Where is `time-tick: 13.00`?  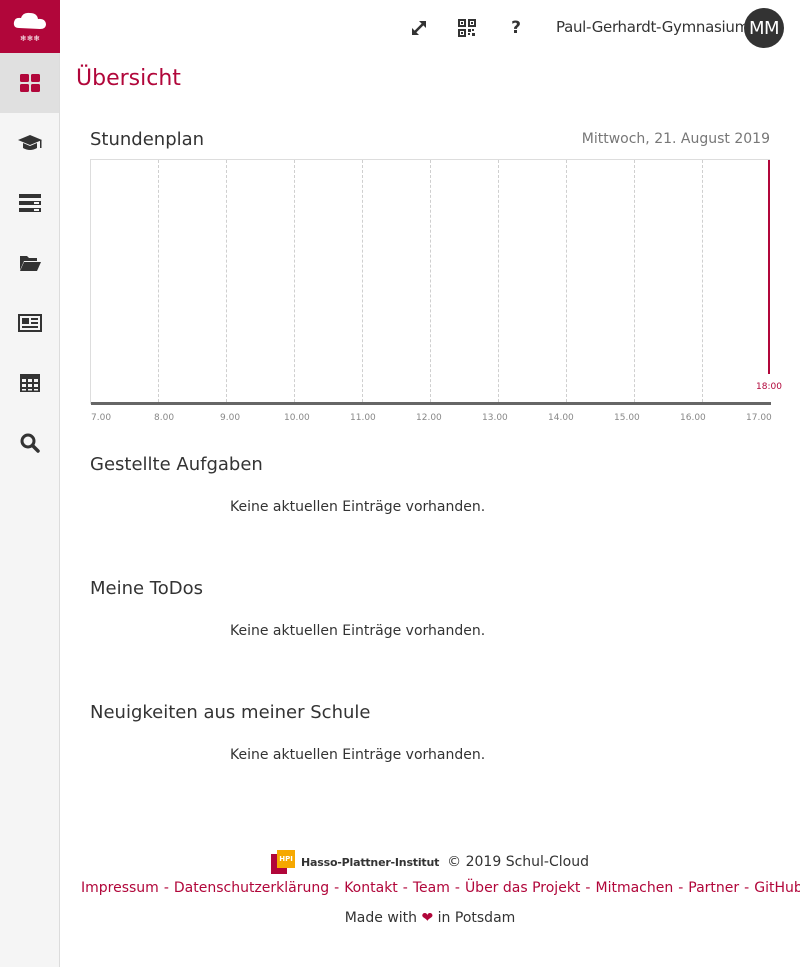
time-tick: 13.00 is located at coordinates (495, 418).